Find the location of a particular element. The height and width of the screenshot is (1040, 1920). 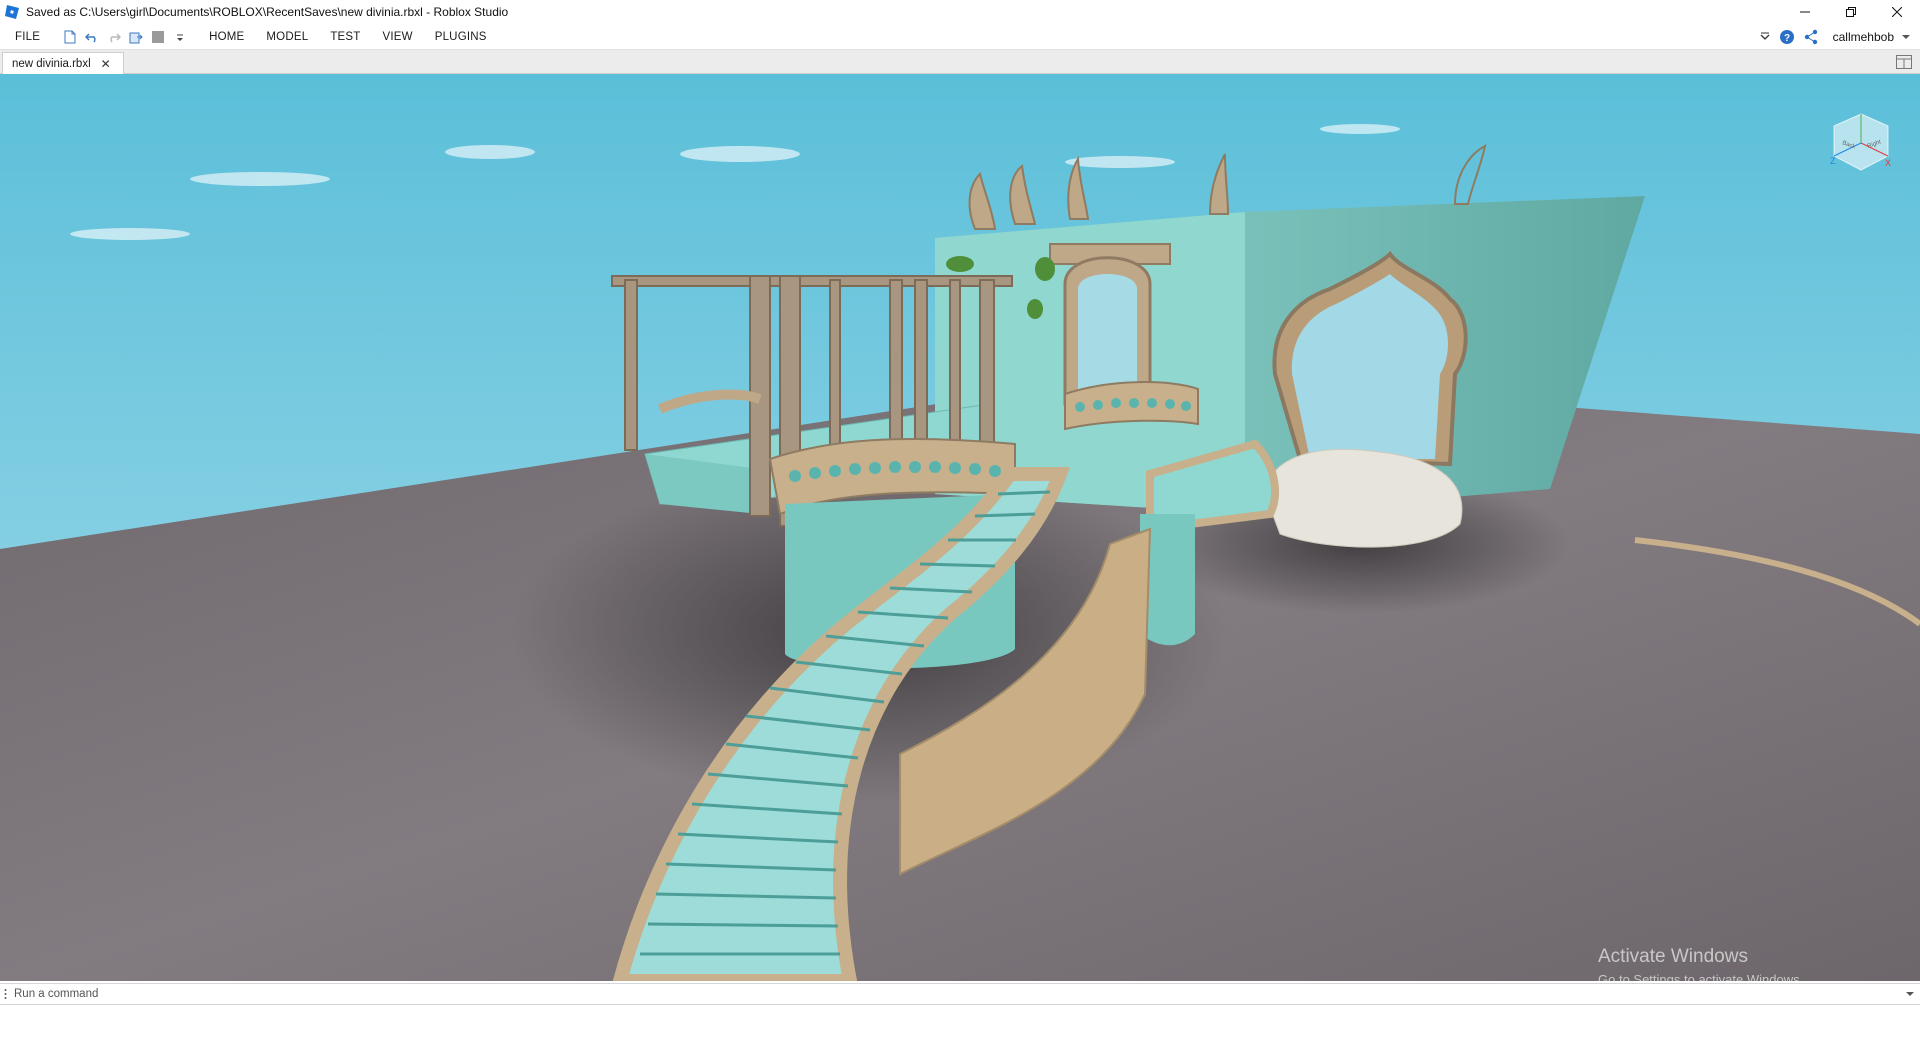

file-menu: FILE is located at coordinates (26, 37).